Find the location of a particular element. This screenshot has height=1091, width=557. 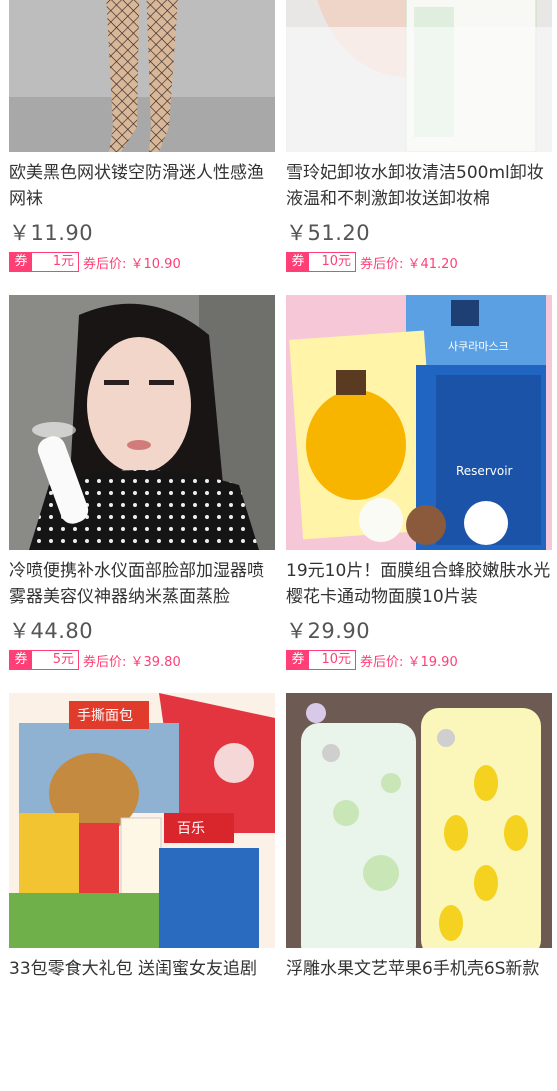

coupon-row: 券 1元 券后价: ￥10.90 is located at coordinates (142, 262).